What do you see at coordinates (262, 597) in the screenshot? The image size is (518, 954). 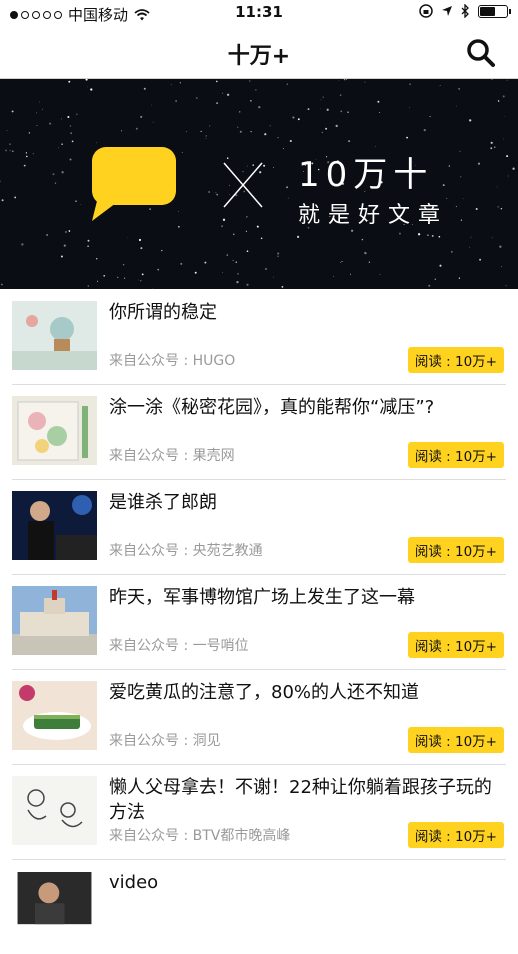 I see `article-title: 昨天，军事博物馆广场上发生了这一幕` at bounding box center [262, 597].